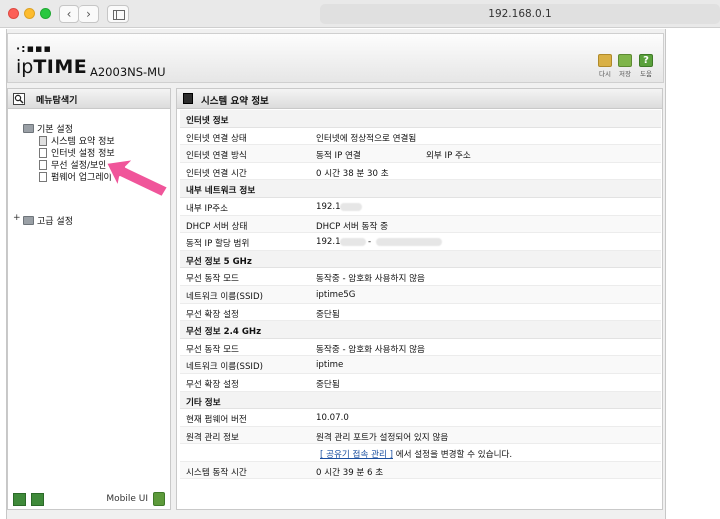  What do you see at coordinates (605, 60) in the screenshot?
I see `refresh-icon` at bounding box center [605, 60].